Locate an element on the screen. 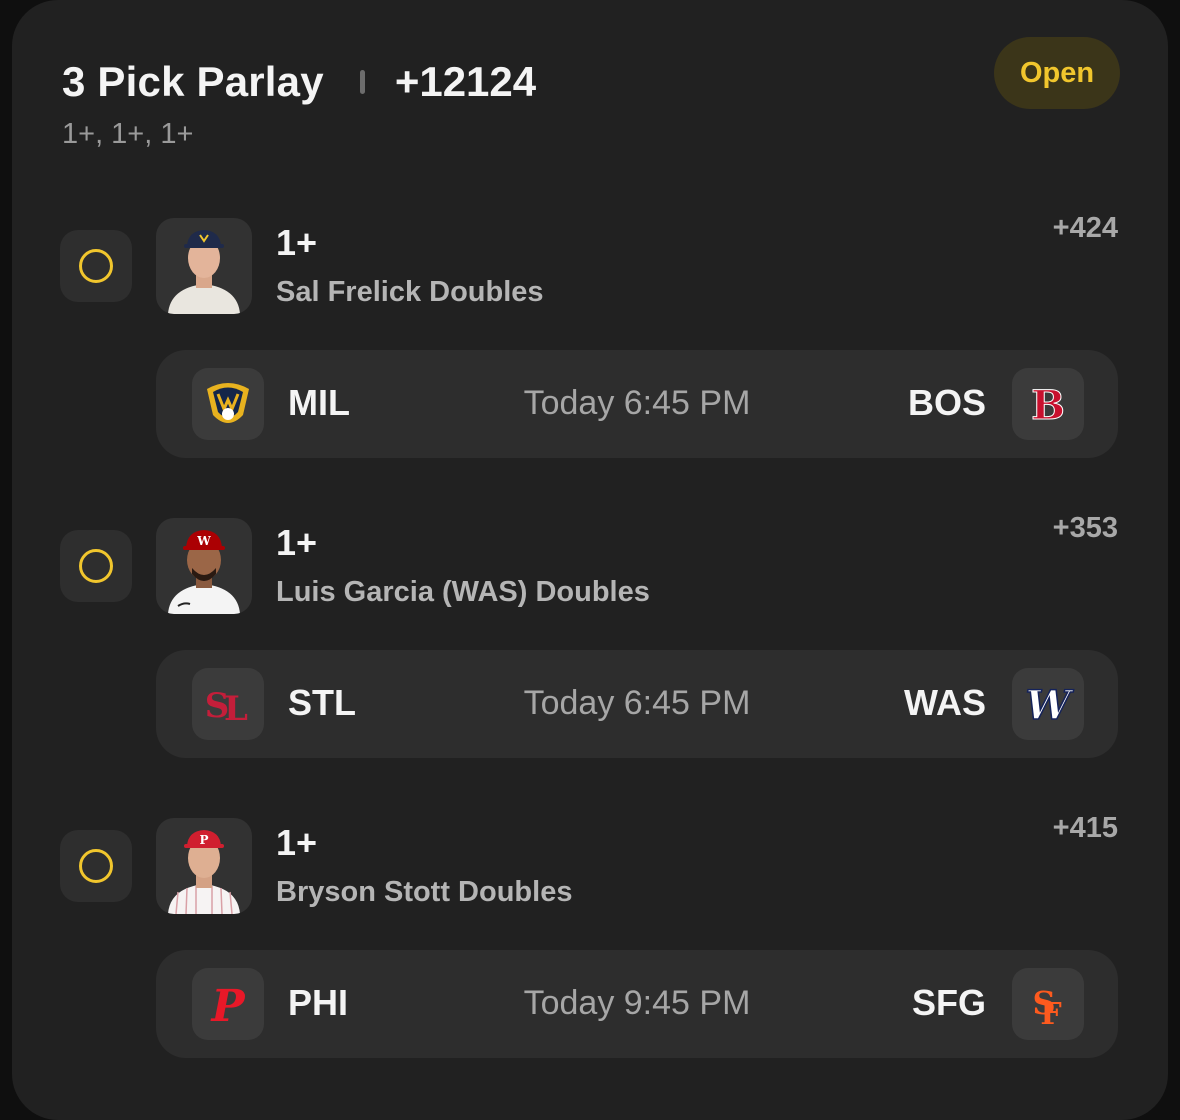 This screenshot has width=1180, height=1120. giants-logo-icon: S F is located at coordinates (1048, 1004).